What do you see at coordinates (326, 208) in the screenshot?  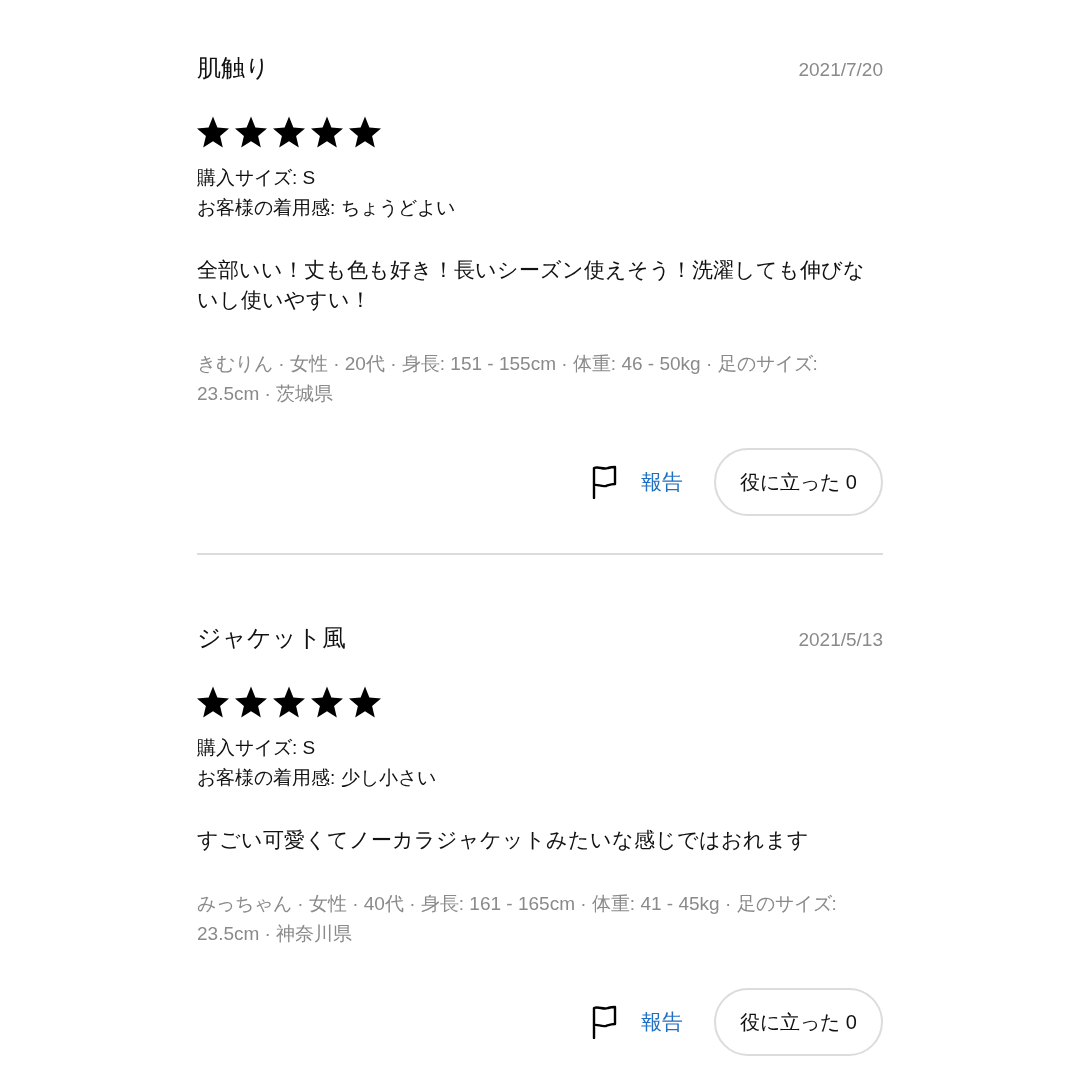 I see `fit-text: お客様の着用感: ちょうどよい` at bounding box center [326, 208].